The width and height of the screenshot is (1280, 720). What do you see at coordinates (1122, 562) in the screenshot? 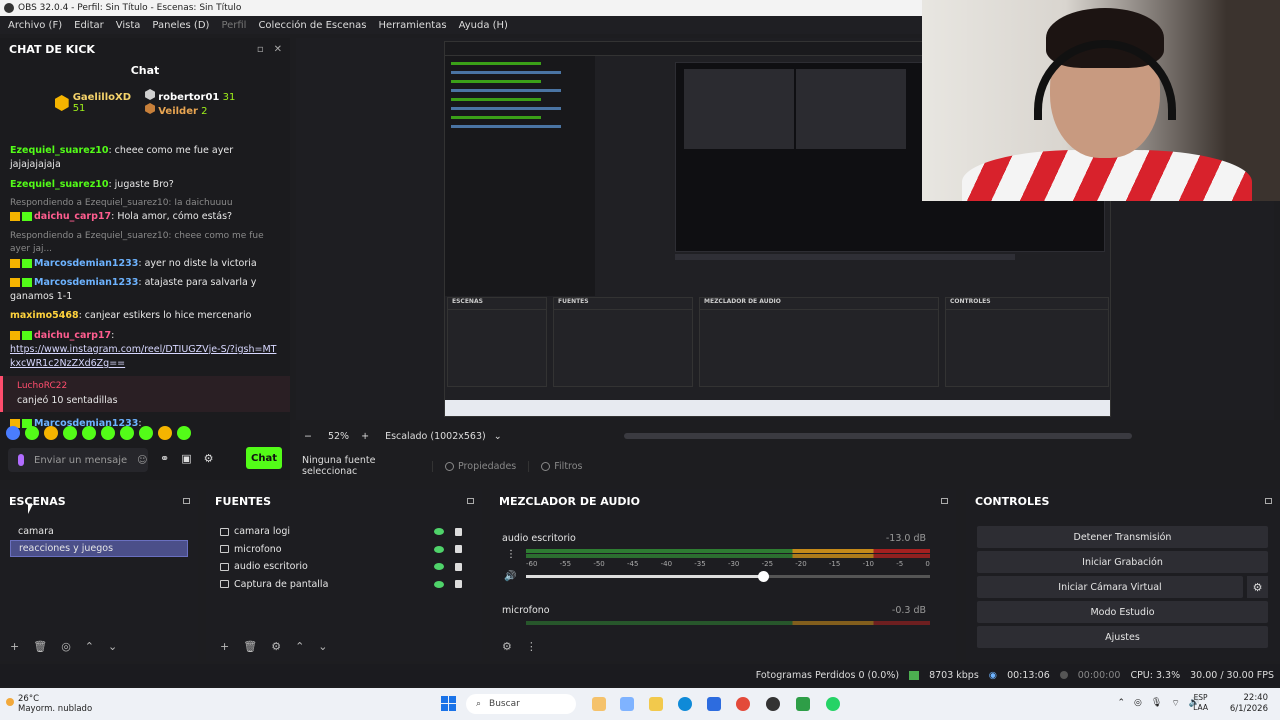
I see `start-recording-button: Iniciar Grabación` at bounding box center [1122, 562].